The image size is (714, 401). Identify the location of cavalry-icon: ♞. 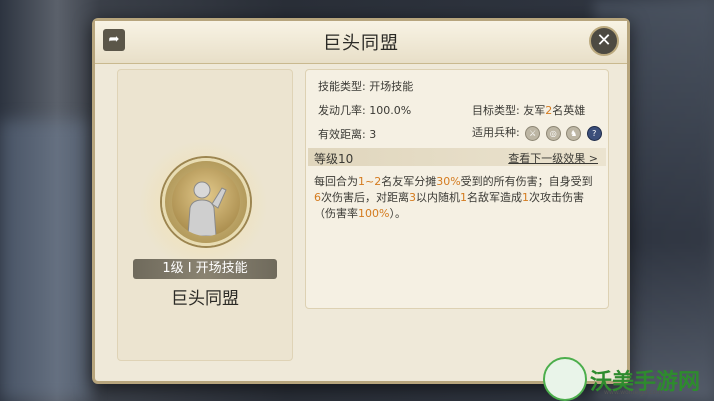
(574, 133).